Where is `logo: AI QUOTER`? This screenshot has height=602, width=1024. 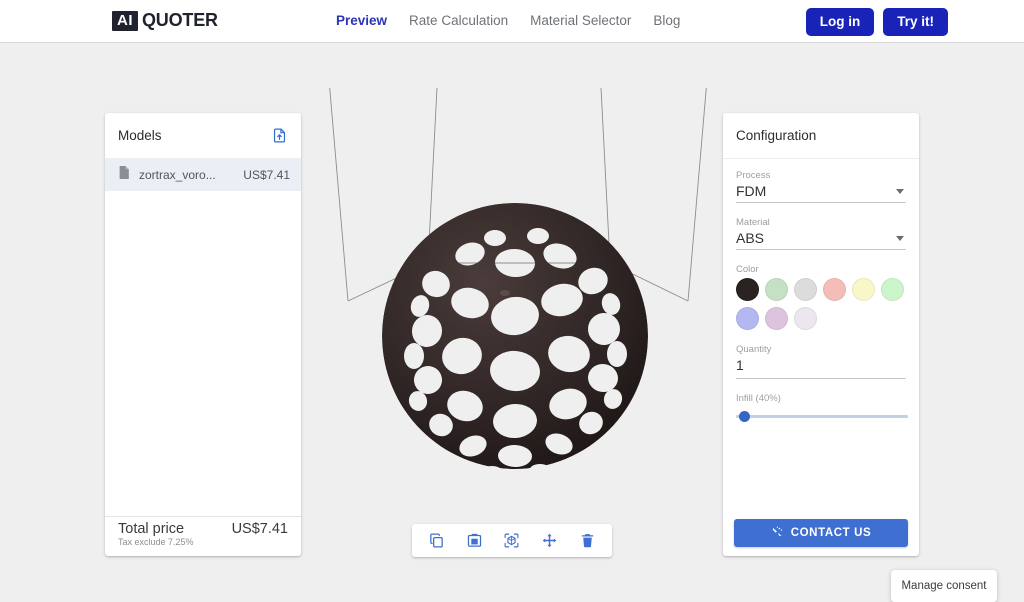
logo: AI QUOTER is located at coordinates (165, 20).